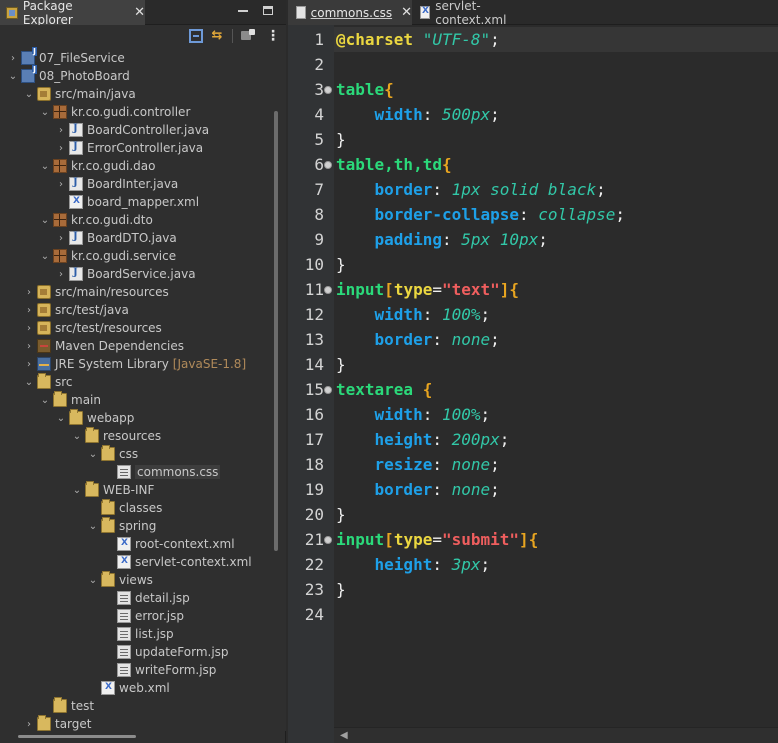  I want to click on tree-item: web.xml, so click(129, 688).